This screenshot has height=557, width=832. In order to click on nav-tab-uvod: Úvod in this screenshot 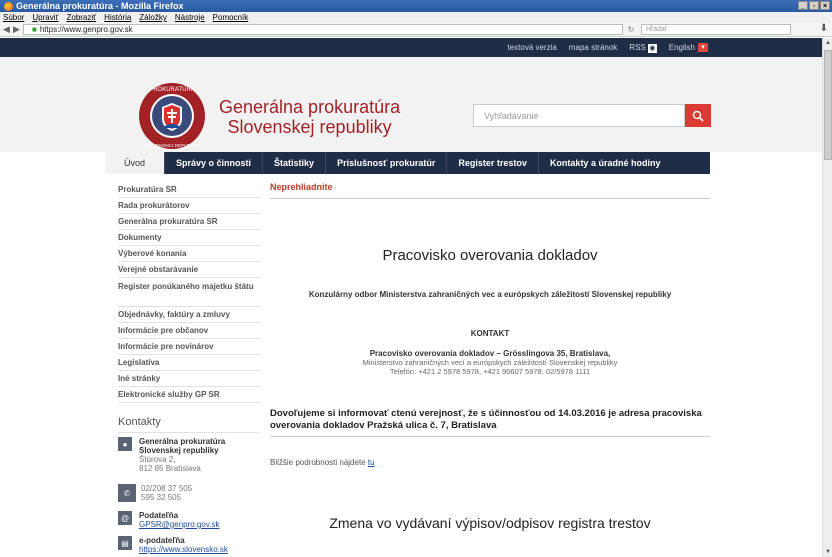, I will do `click(135, 163)`.